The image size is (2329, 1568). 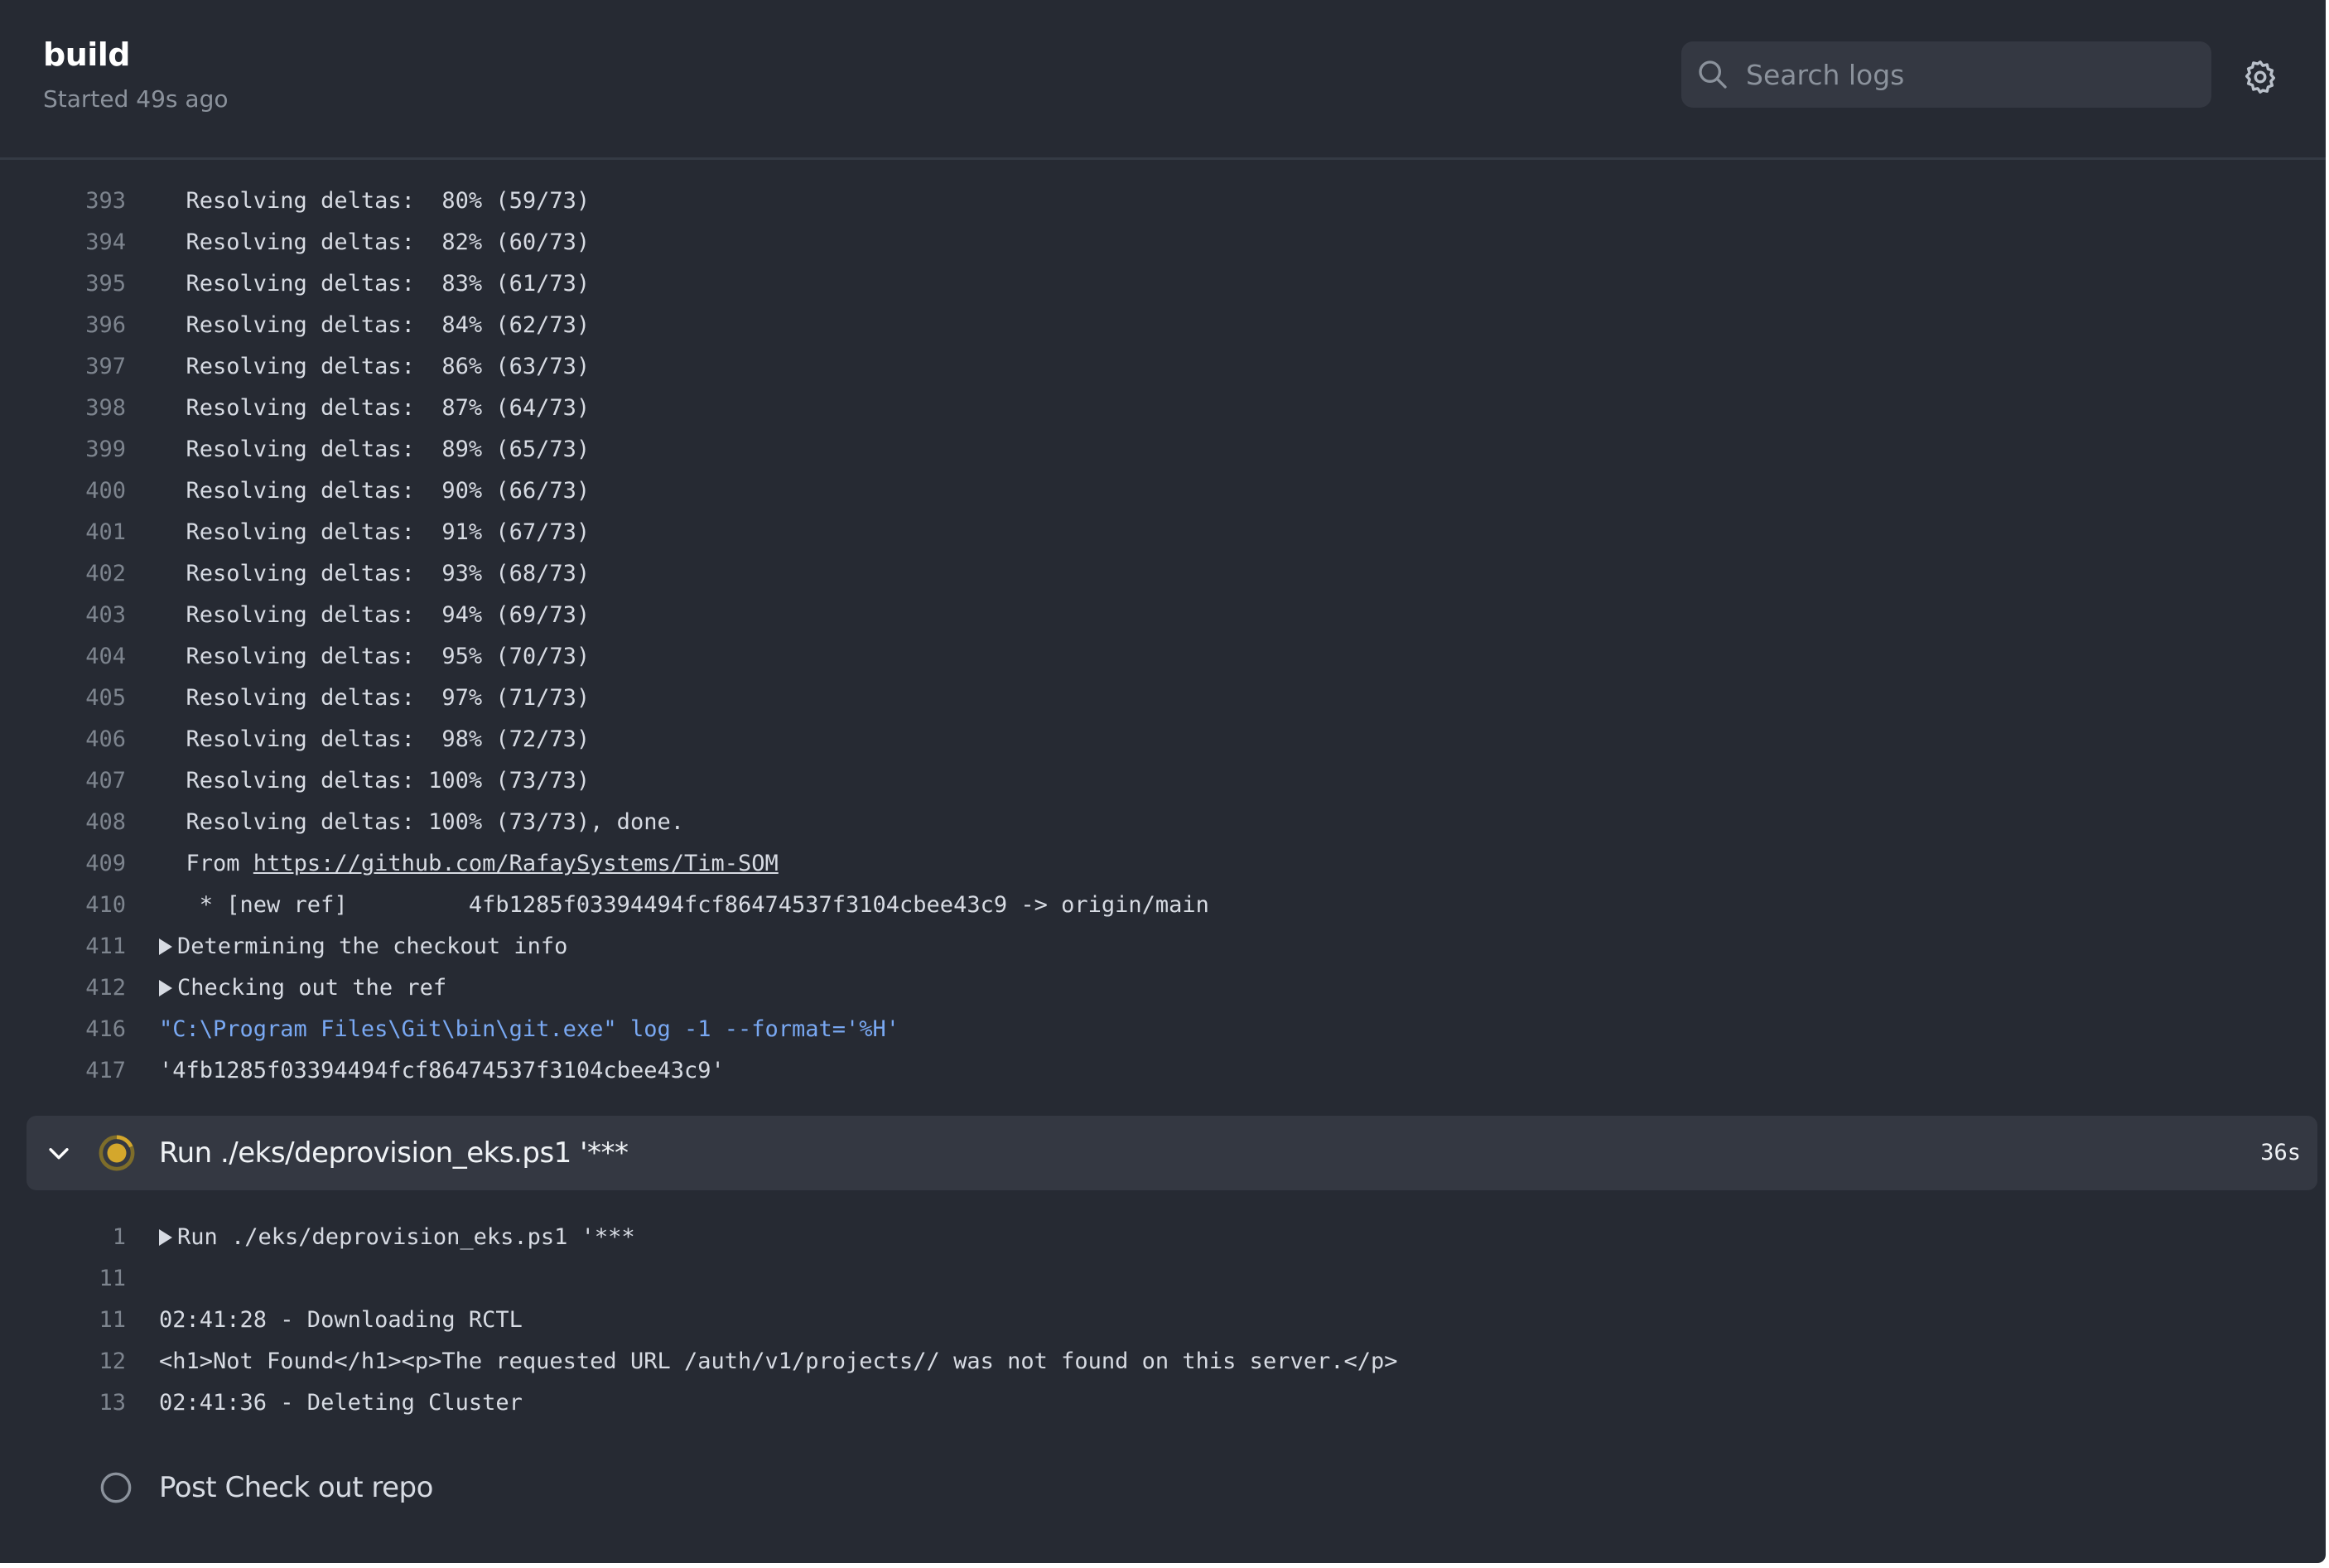 I want to click on log-group-toggle: Determining the checkout info, so click(x=363, y=946).